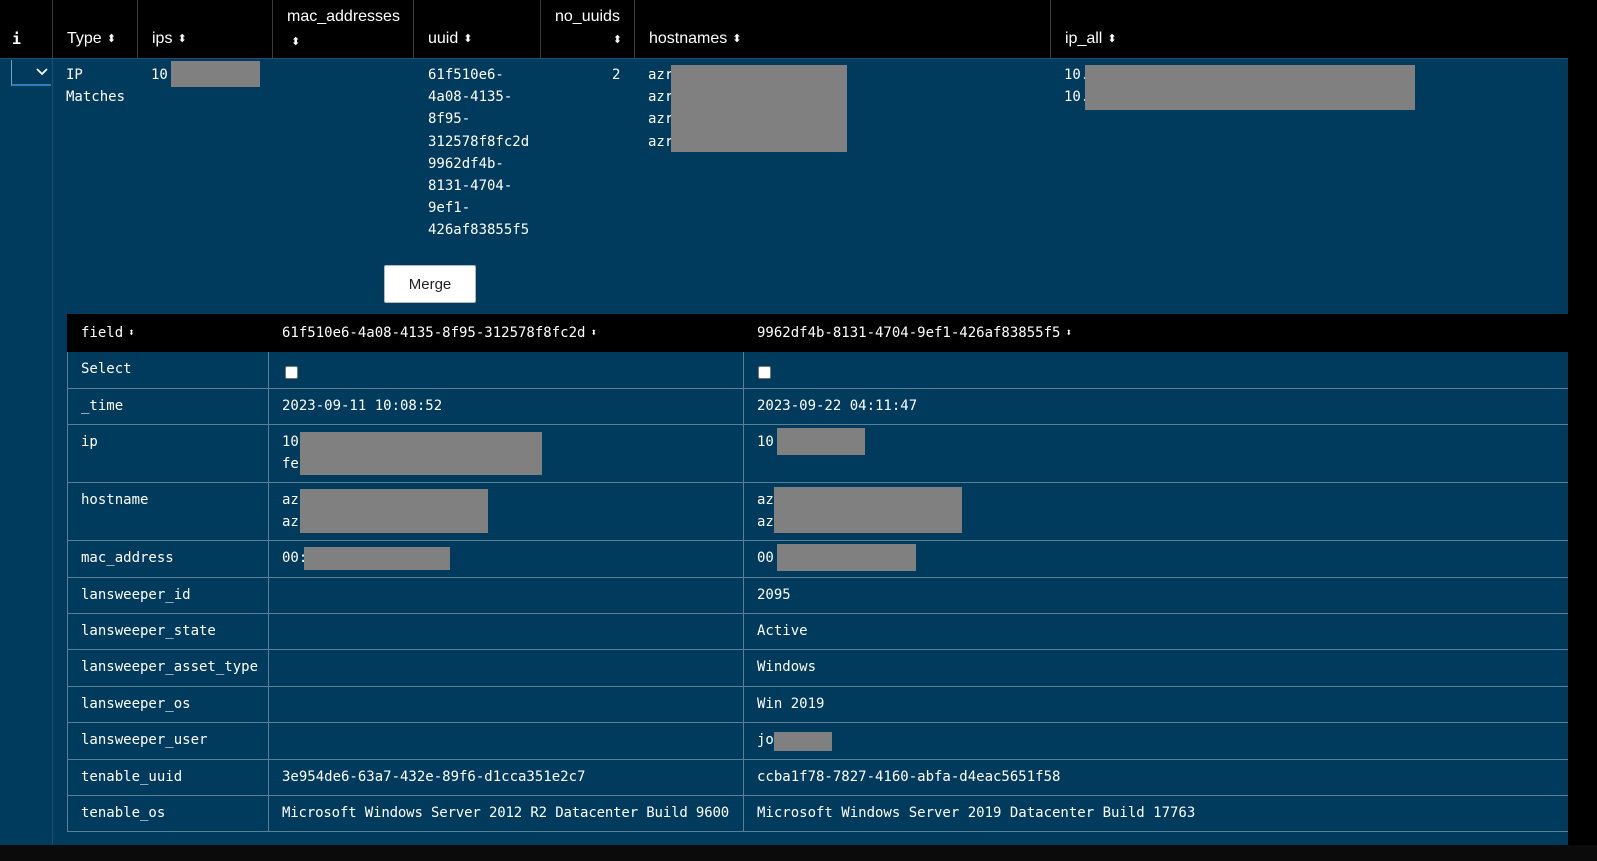 The height and width of the screenshot is (861, 1597). I want to click on row-expand-toggle, so click(31, 73).